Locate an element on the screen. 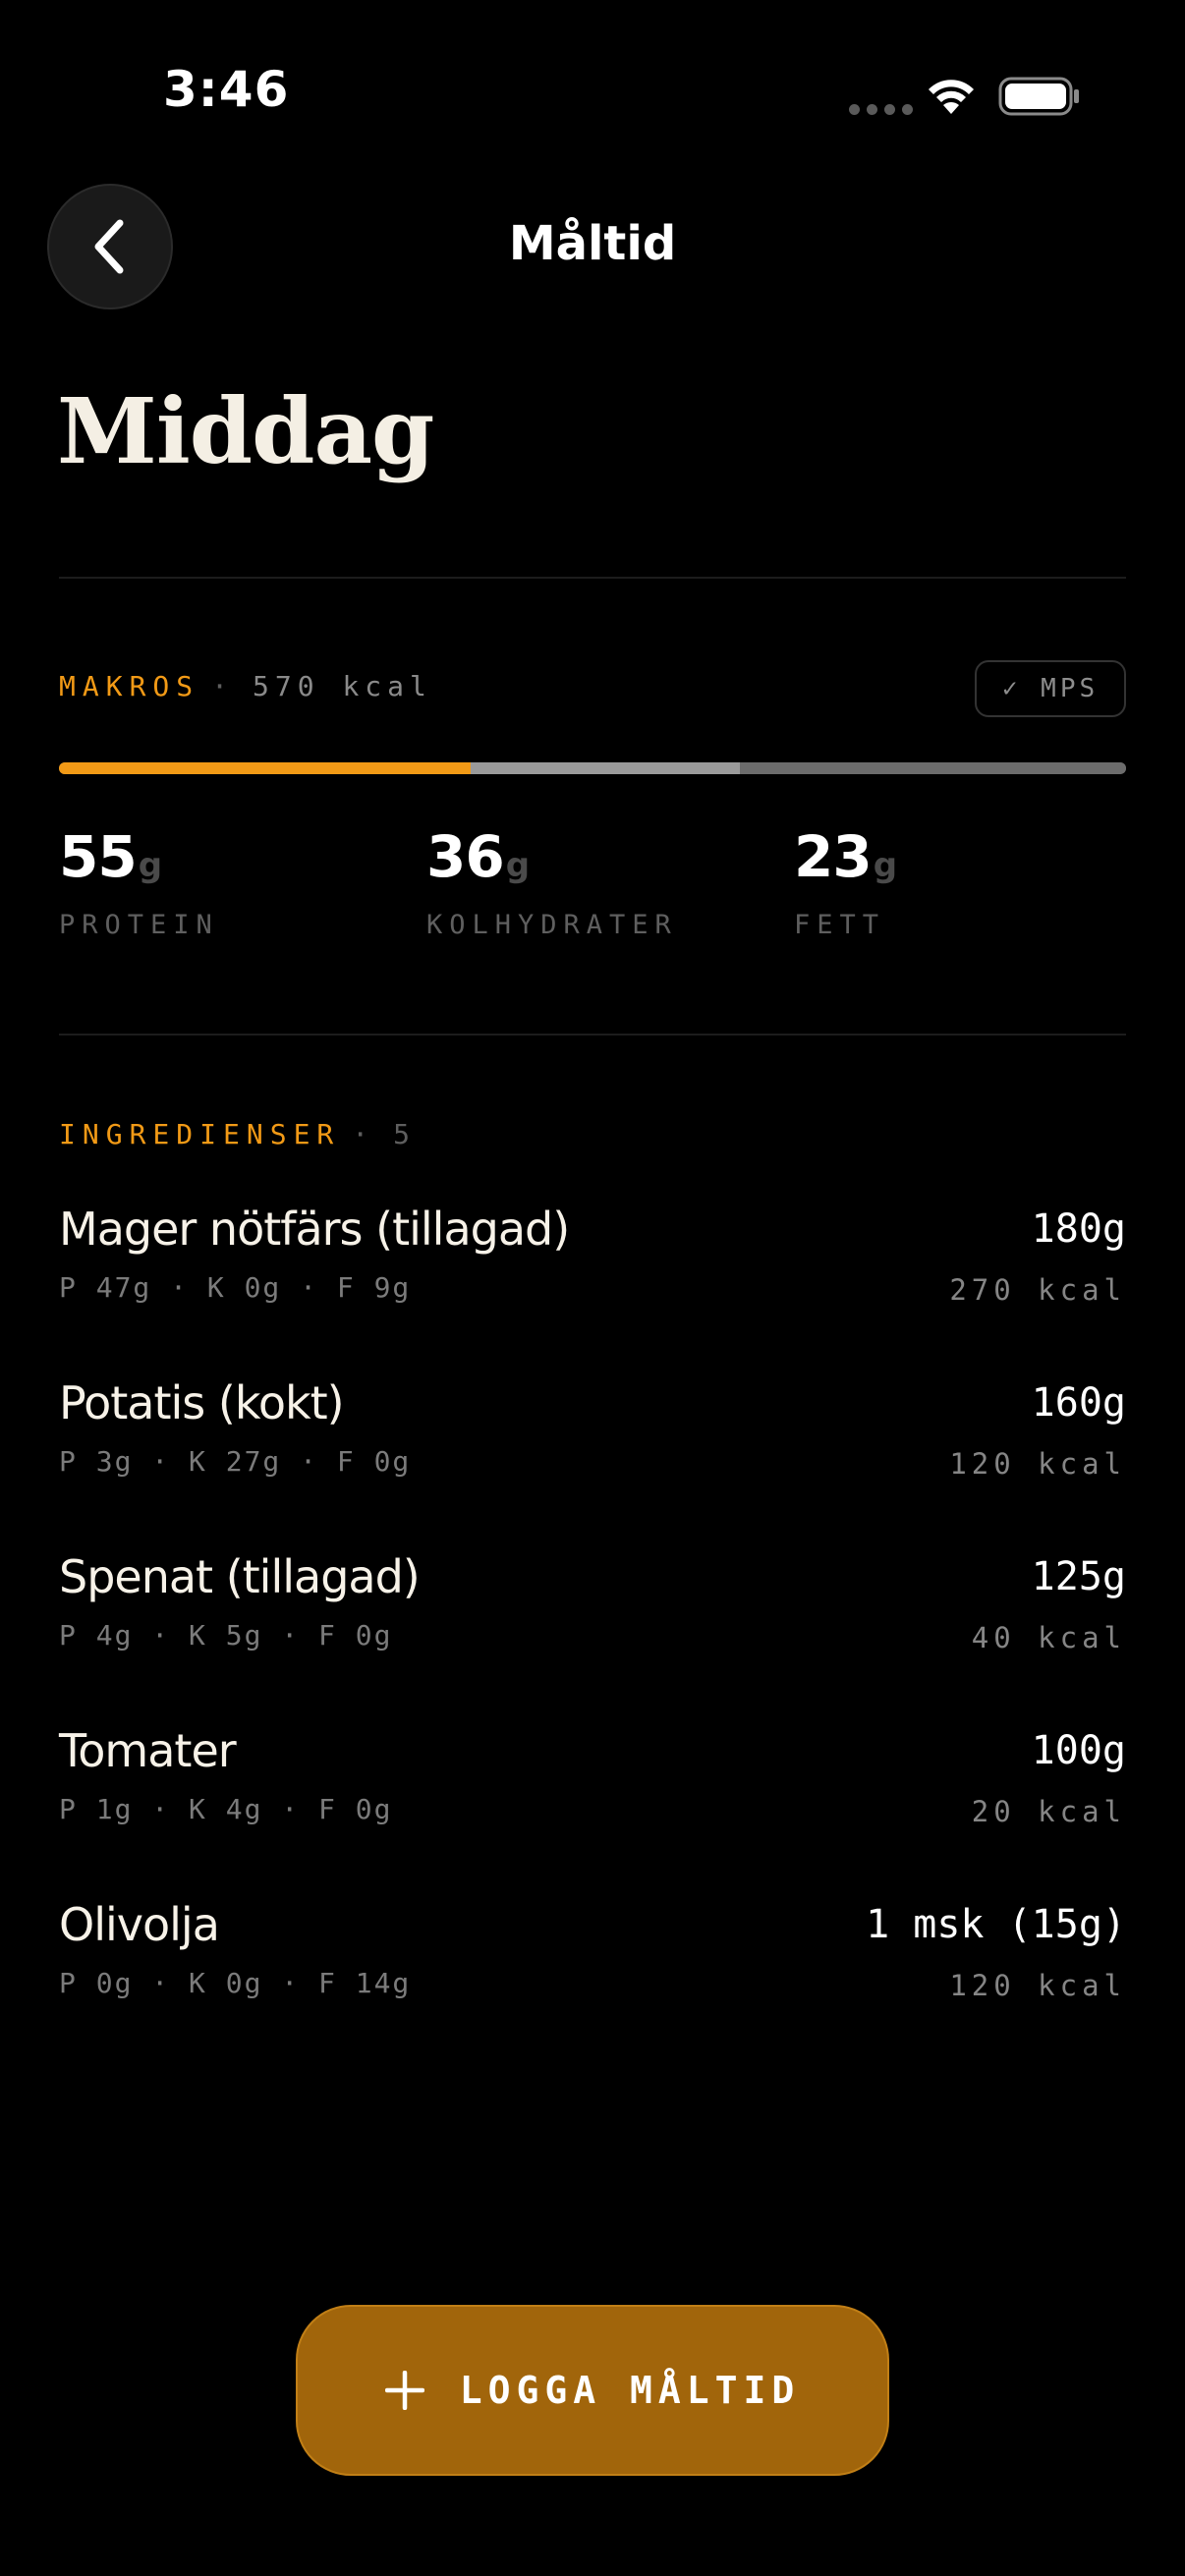  macro-protein: 55g PROTEIN is located at coordinates (139, 881).